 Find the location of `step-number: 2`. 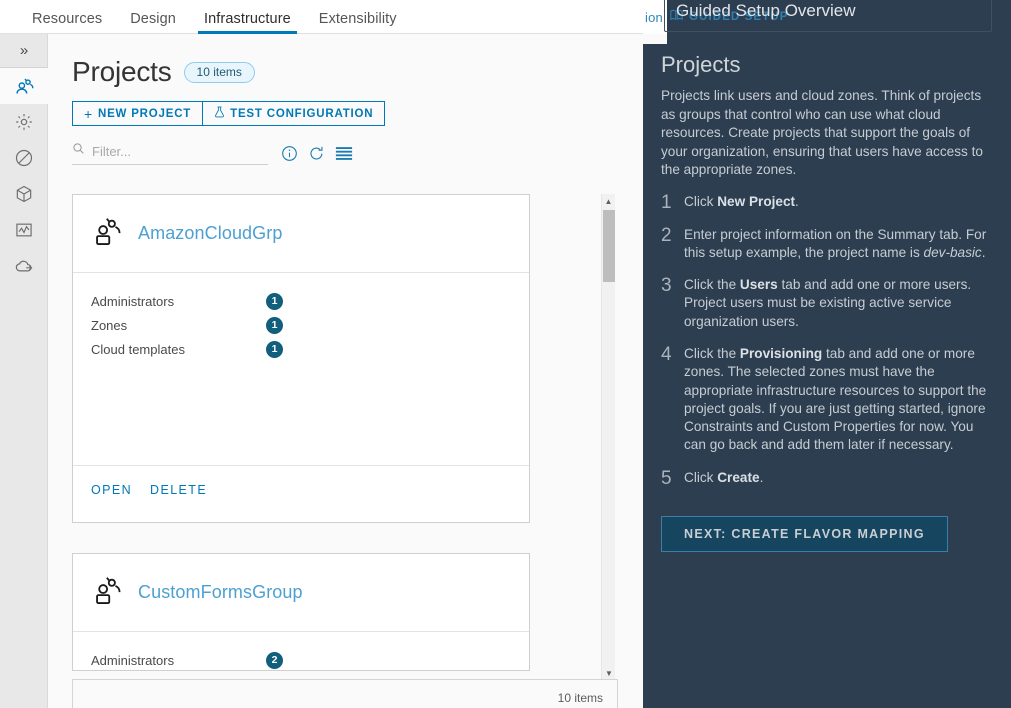

step-number: 2 is located at coordinates (666, 235).